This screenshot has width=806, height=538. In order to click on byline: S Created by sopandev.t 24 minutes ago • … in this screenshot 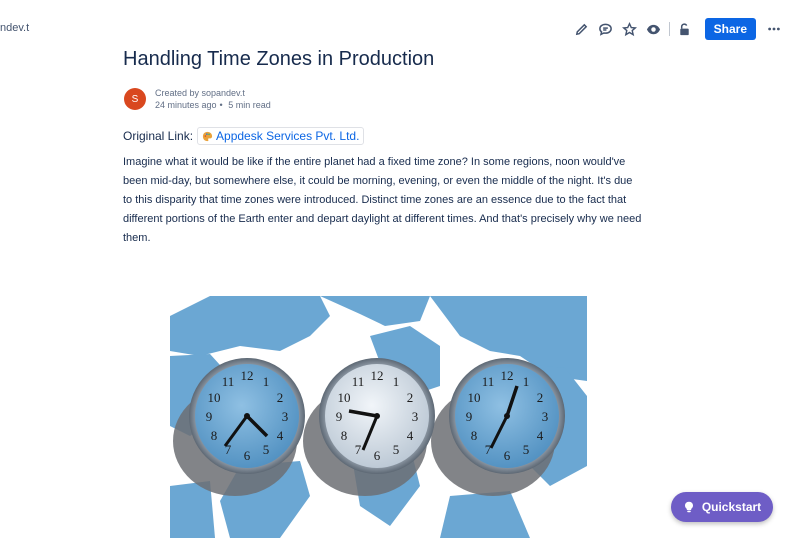, I will do `click(199, 99)`.